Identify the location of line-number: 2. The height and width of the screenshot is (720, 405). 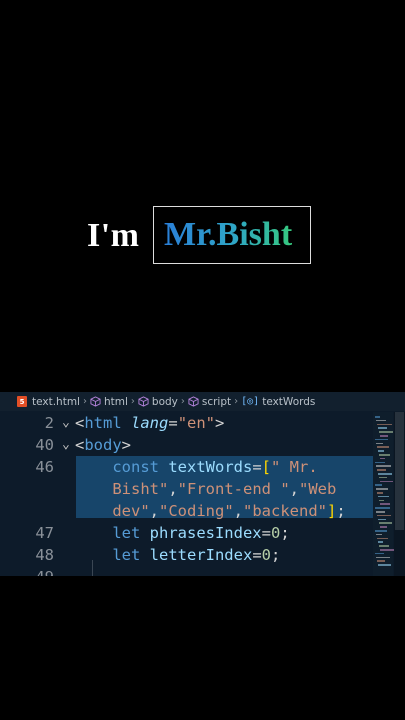
(49, 423).